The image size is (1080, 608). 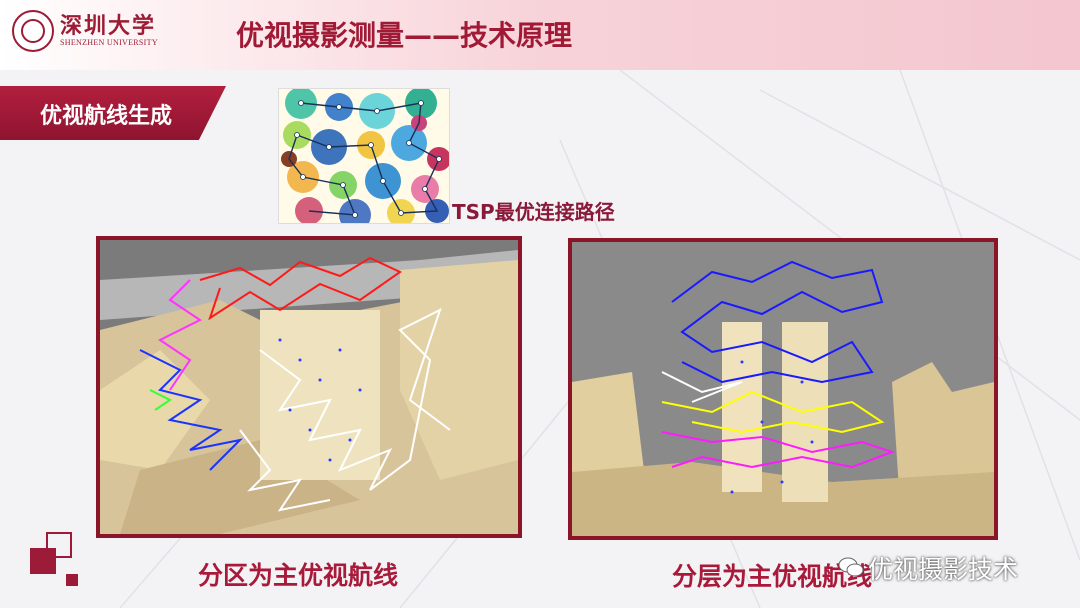 What do you see at coordinates (72, 580) in the screenshot?
I see `decor-square-small` at bounding box center [72, 580].